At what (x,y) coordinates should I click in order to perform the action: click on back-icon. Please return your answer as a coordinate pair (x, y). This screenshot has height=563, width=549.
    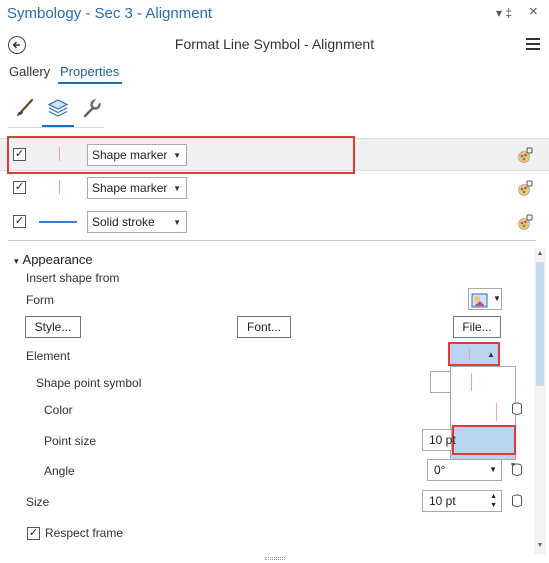
    Looking at the image, I should click on (17, 45).